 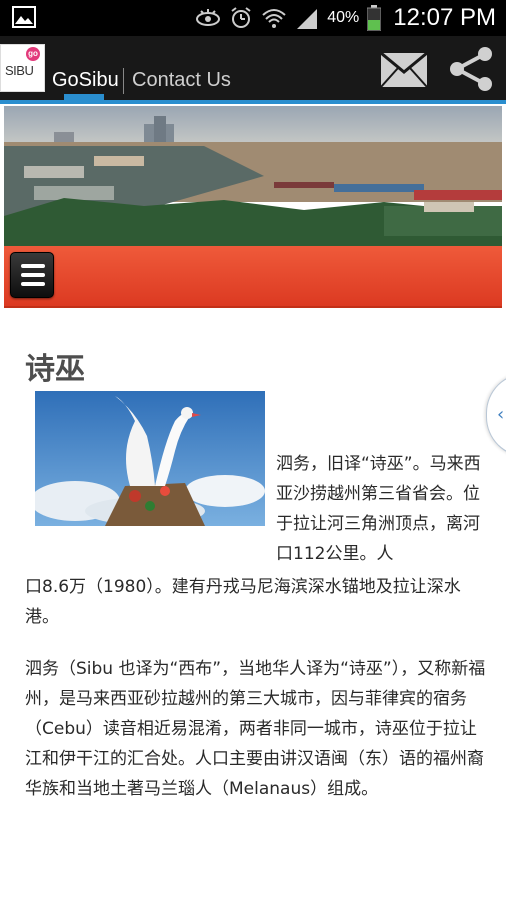 I want to click on page-title: 诗巫, so click(x=55, y=369).